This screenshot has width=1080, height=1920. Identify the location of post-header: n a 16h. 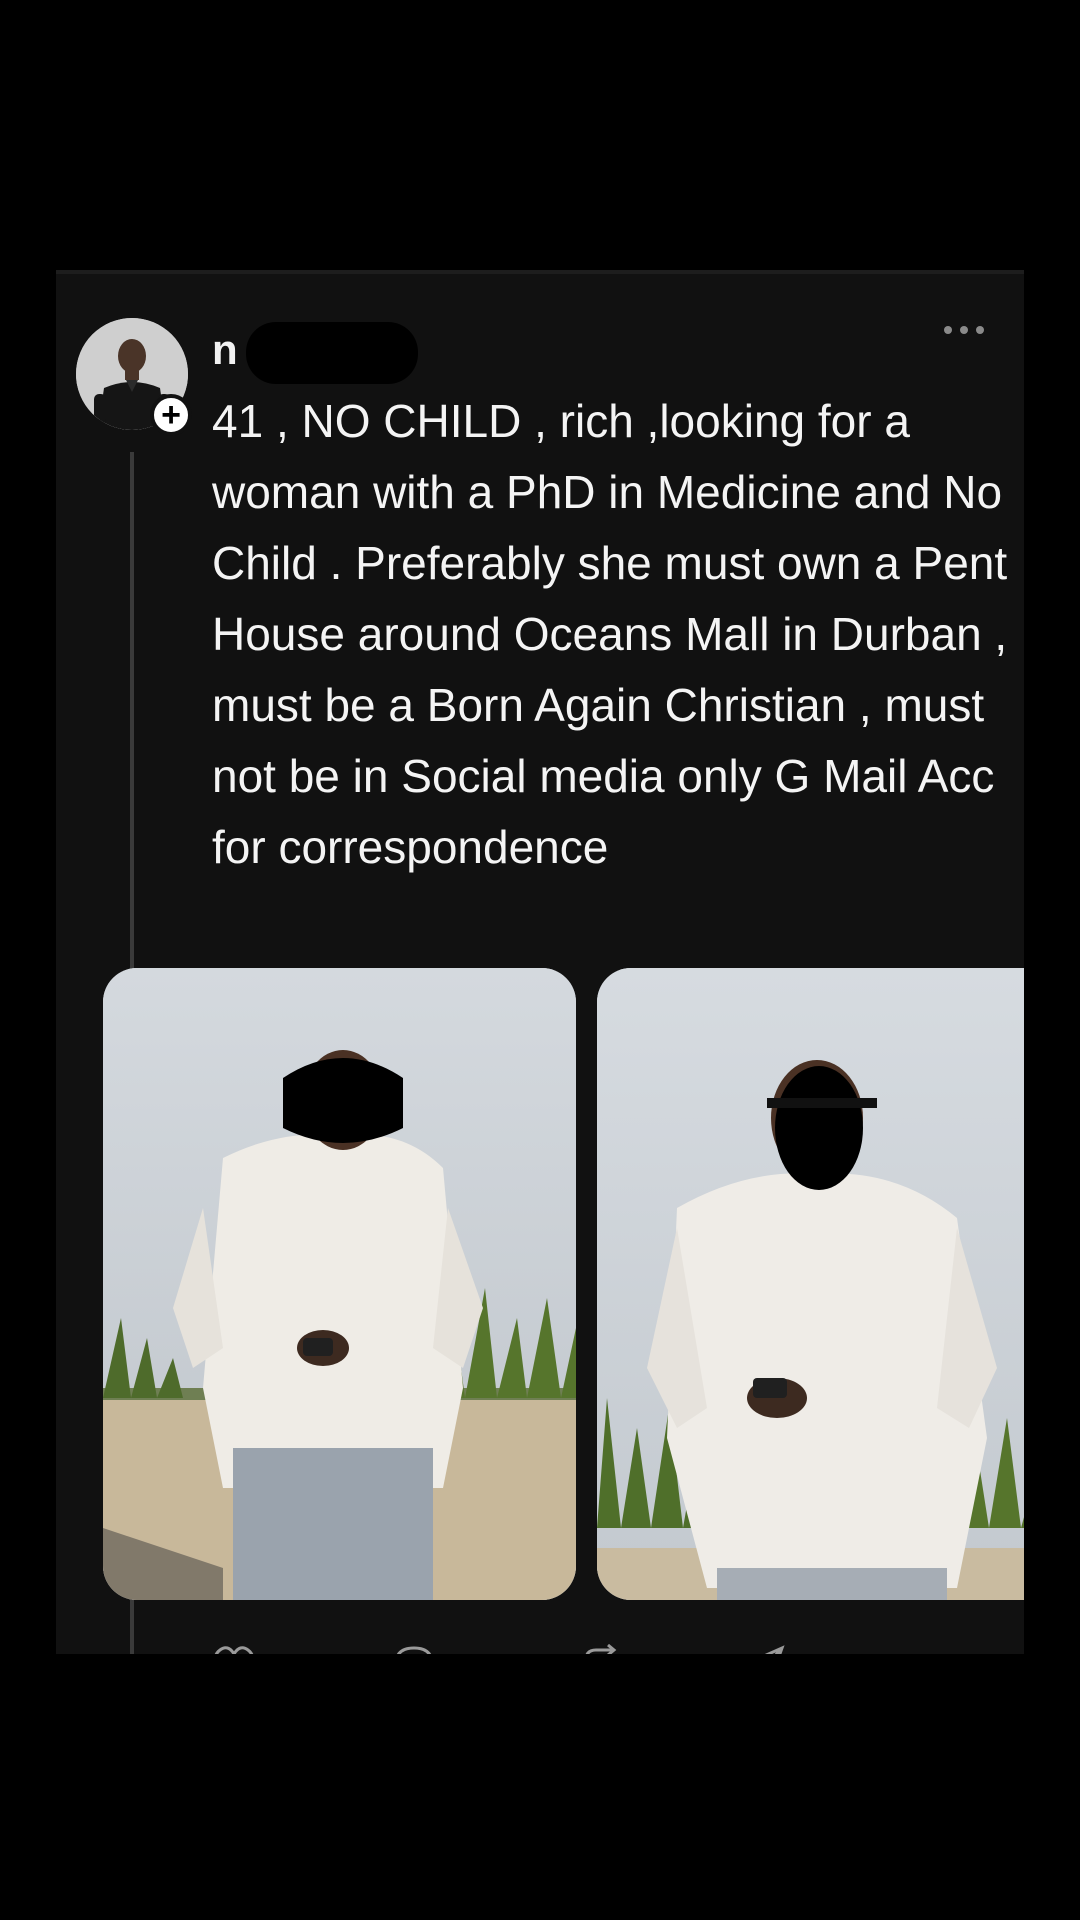
(315, 352).